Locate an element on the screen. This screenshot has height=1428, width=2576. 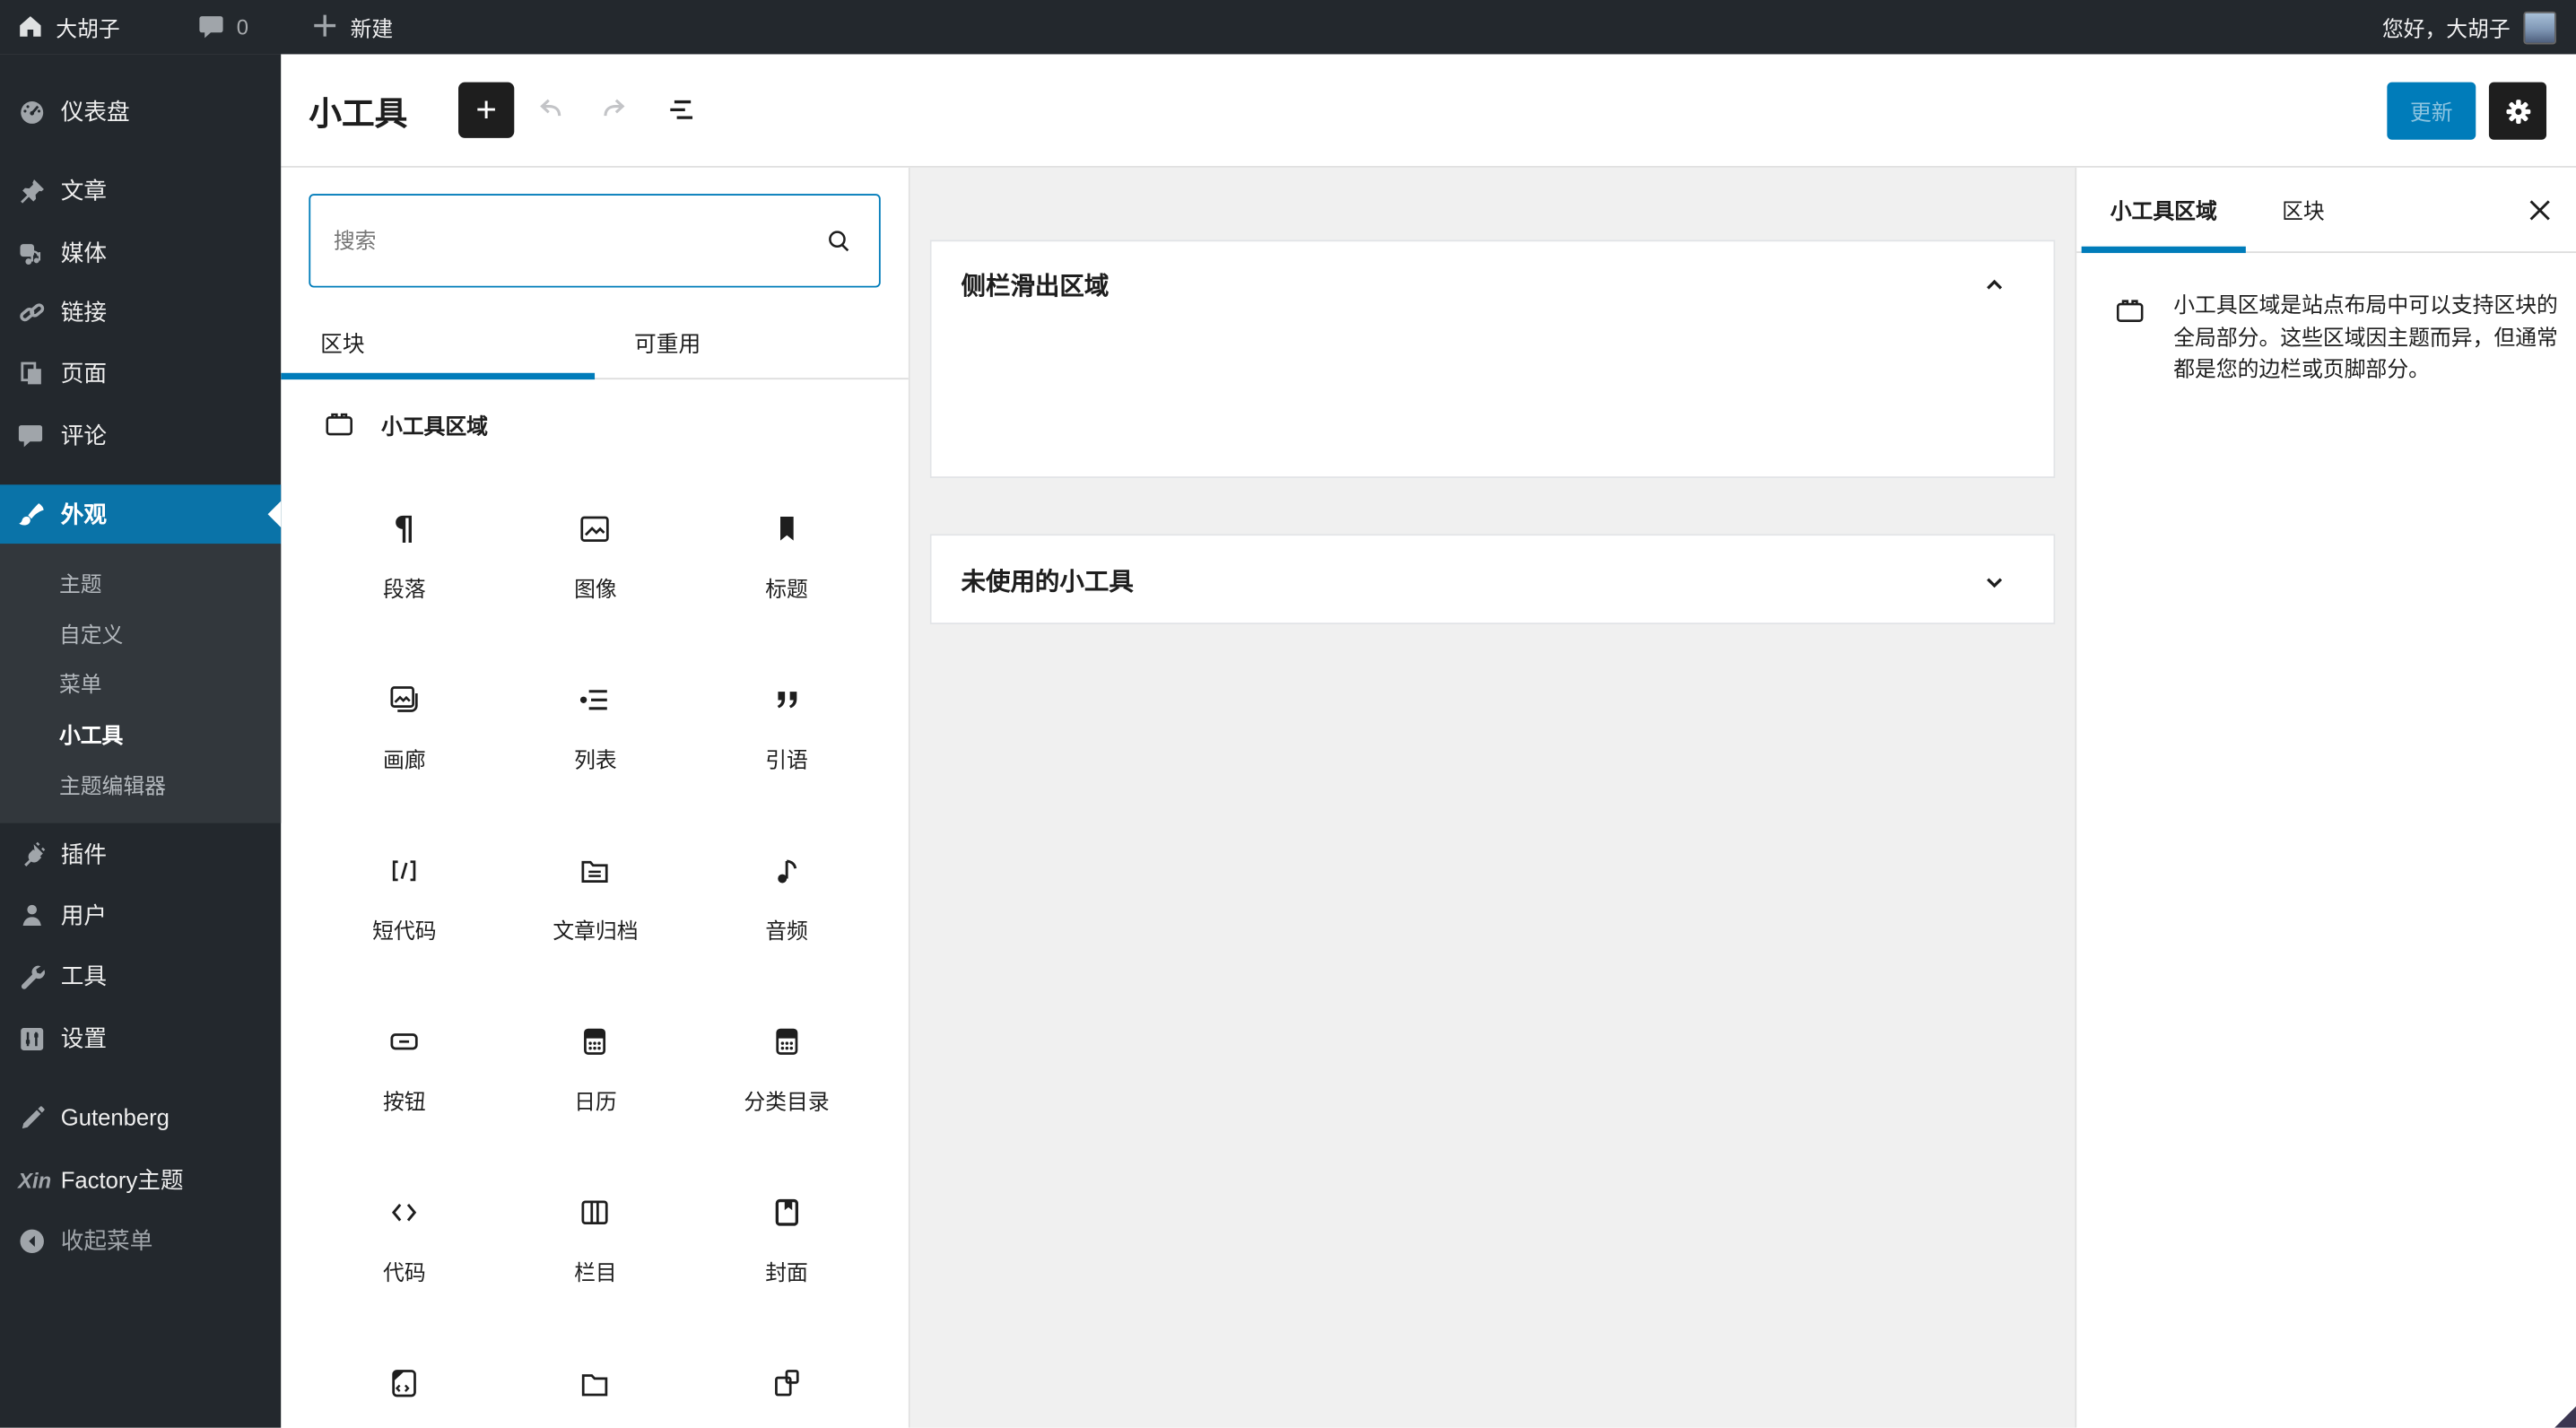
gear-icon is located at coordinates (2517, 112).